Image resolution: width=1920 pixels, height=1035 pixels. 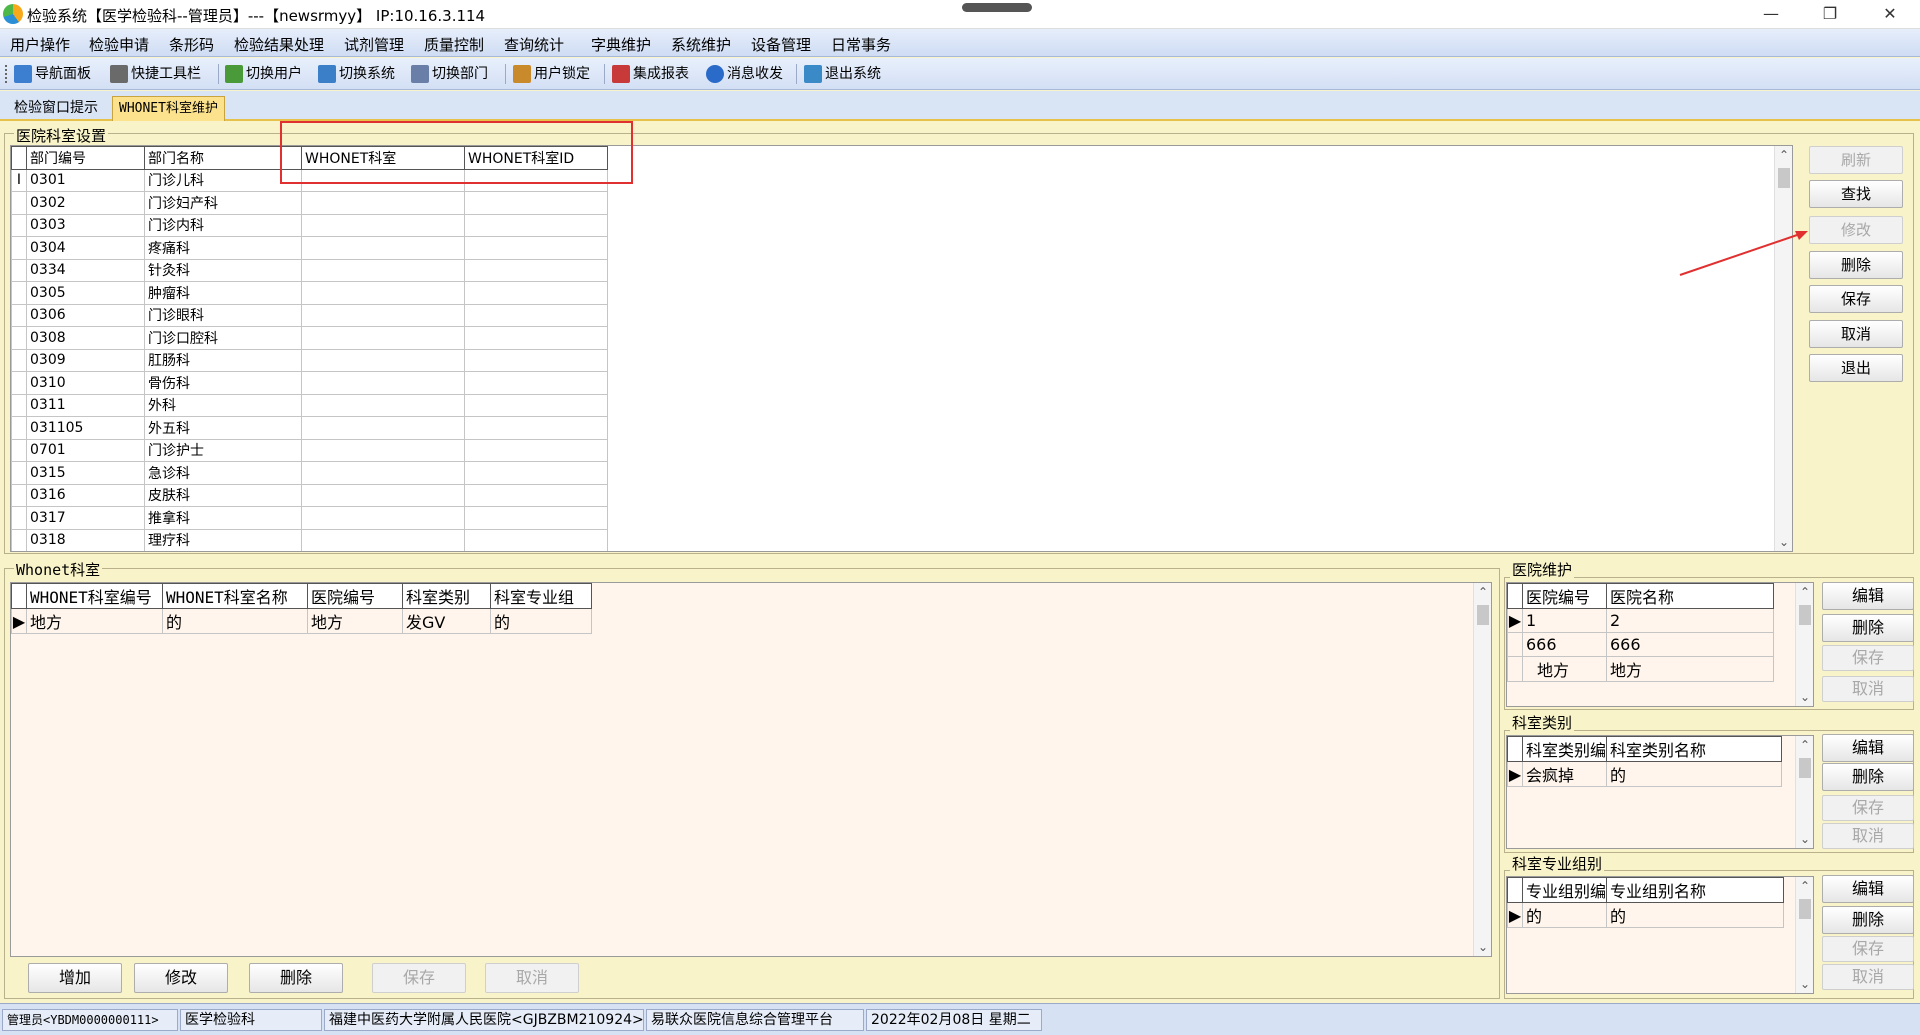 I want to click on col-category-name: 科室类别名称, so click(x=1694, y=749).